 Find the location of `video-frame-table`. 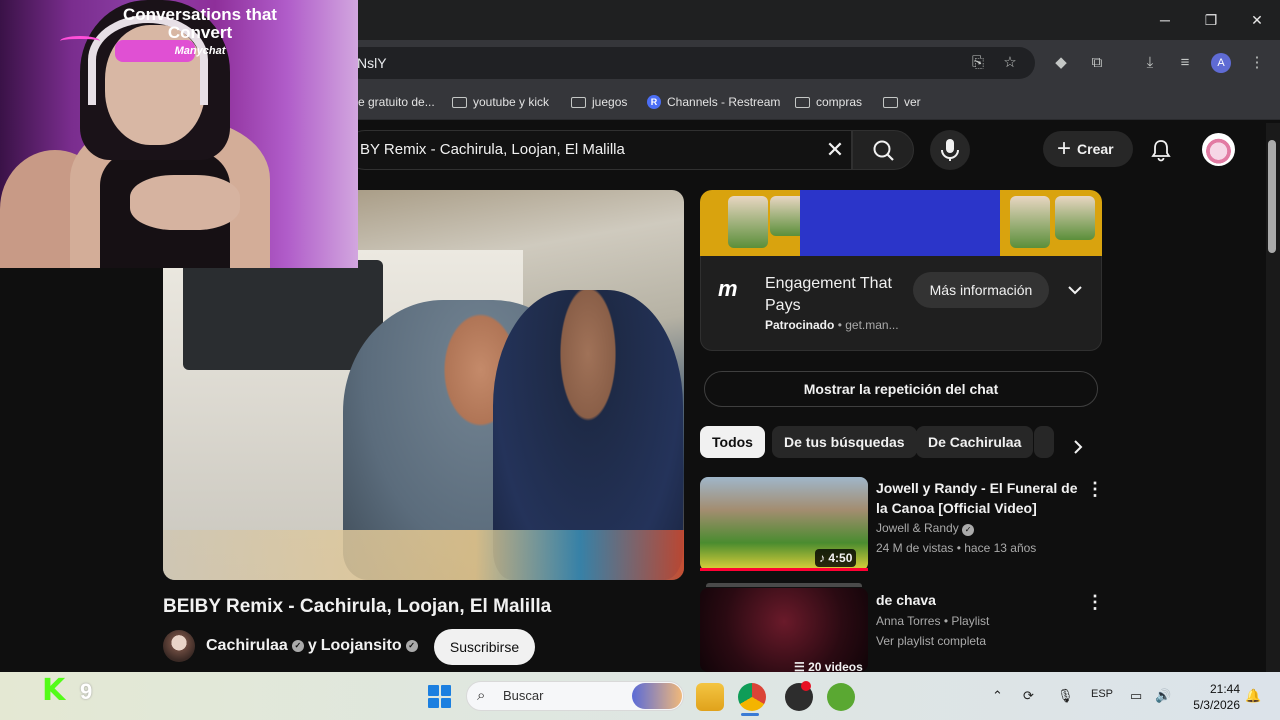

video-frame-table is located at coordinates (423, 555).